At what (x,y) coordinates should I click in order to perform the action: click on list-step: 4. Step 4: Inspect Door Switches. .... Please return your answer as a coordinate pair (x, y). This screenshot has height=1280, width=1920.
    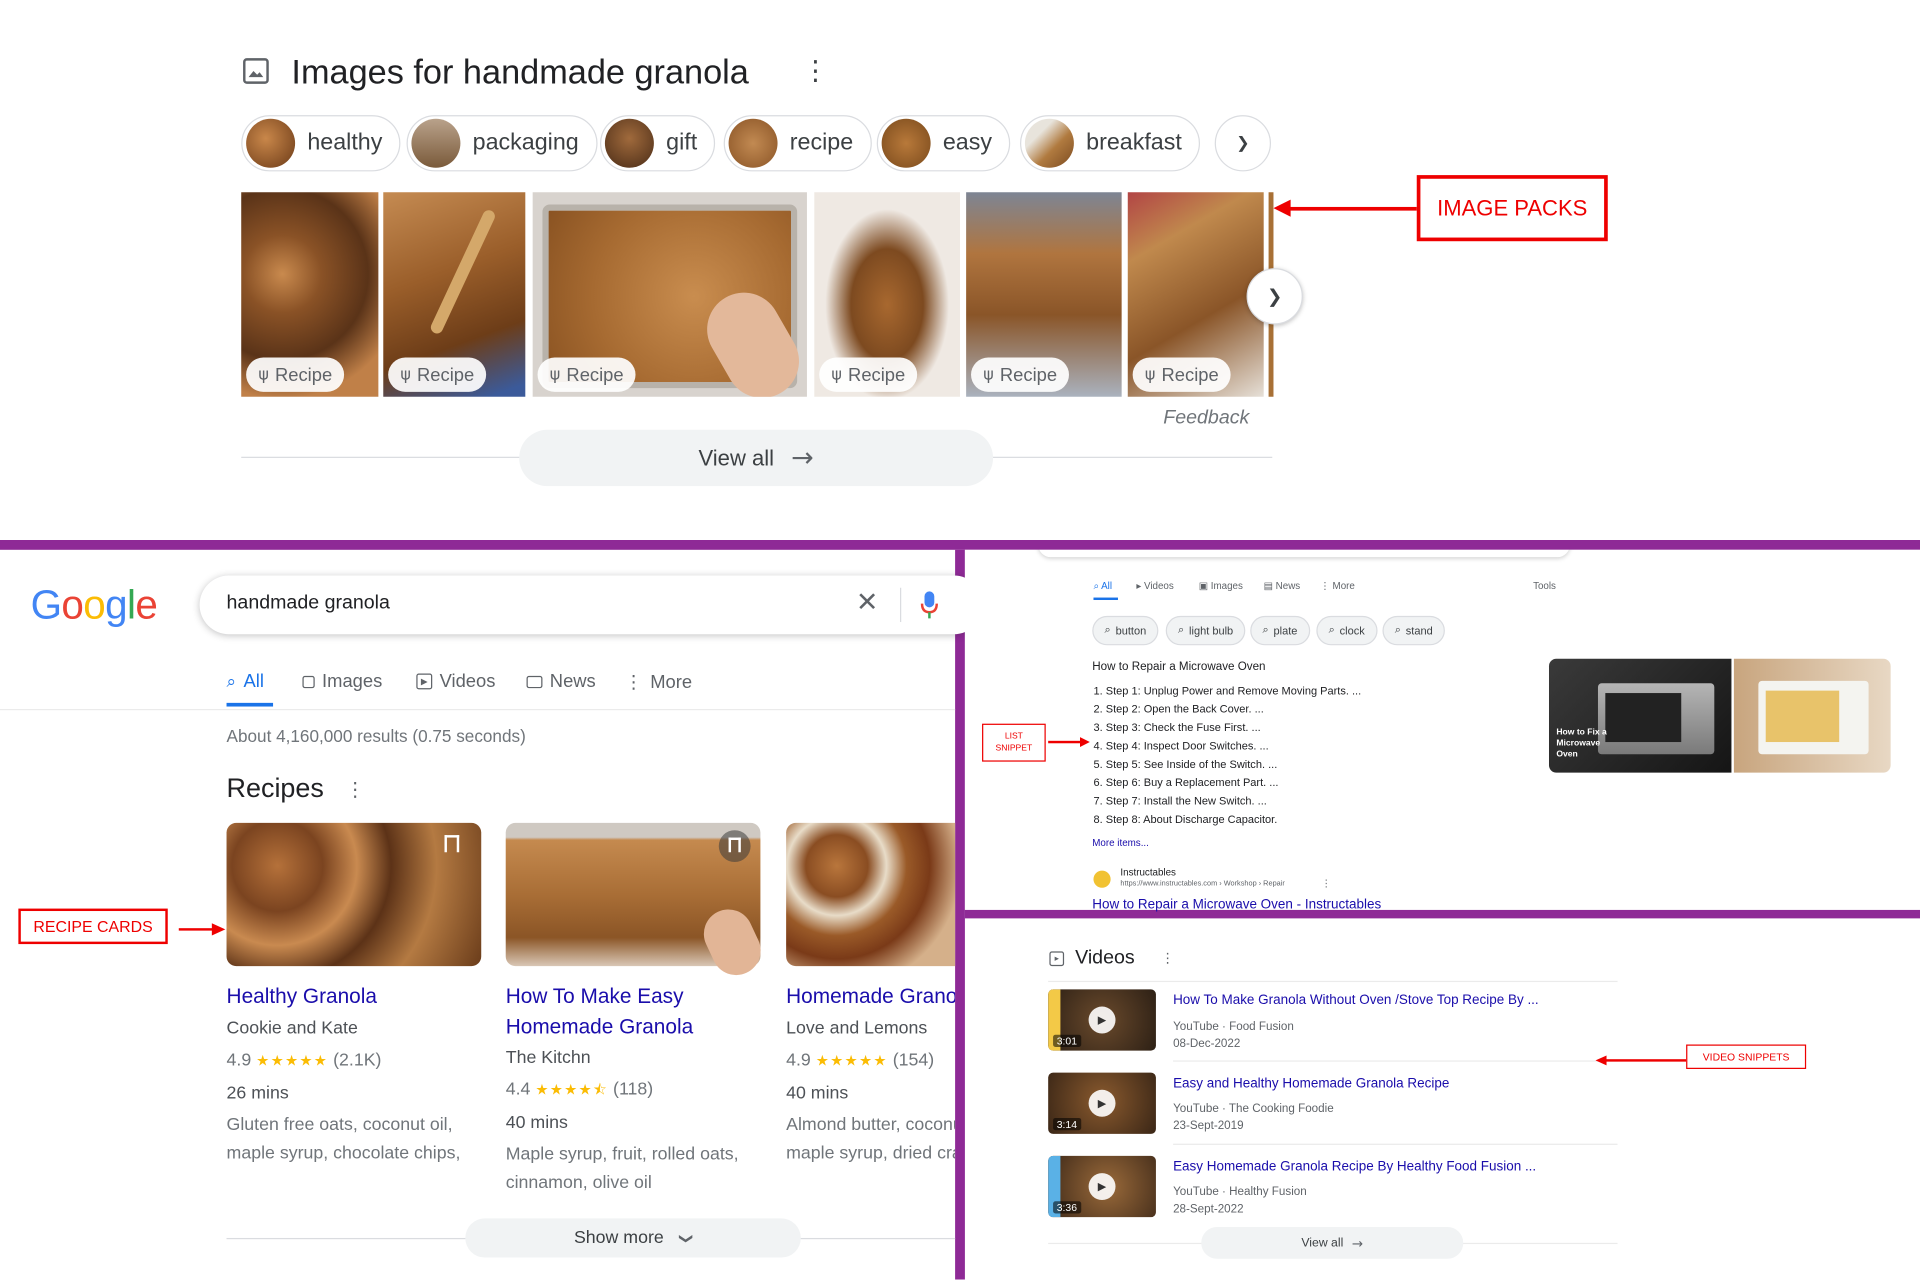
    Looking at the image, I should click on (1181, 745).